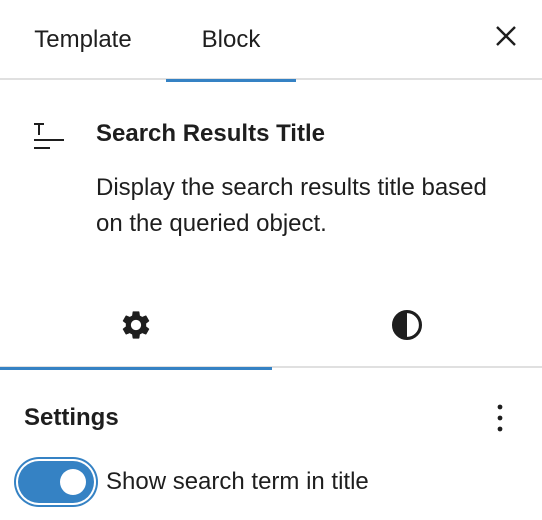  Describe the element at coordinates (71, 417) in the screenshot. I see `settings-title: Settings` at that location.